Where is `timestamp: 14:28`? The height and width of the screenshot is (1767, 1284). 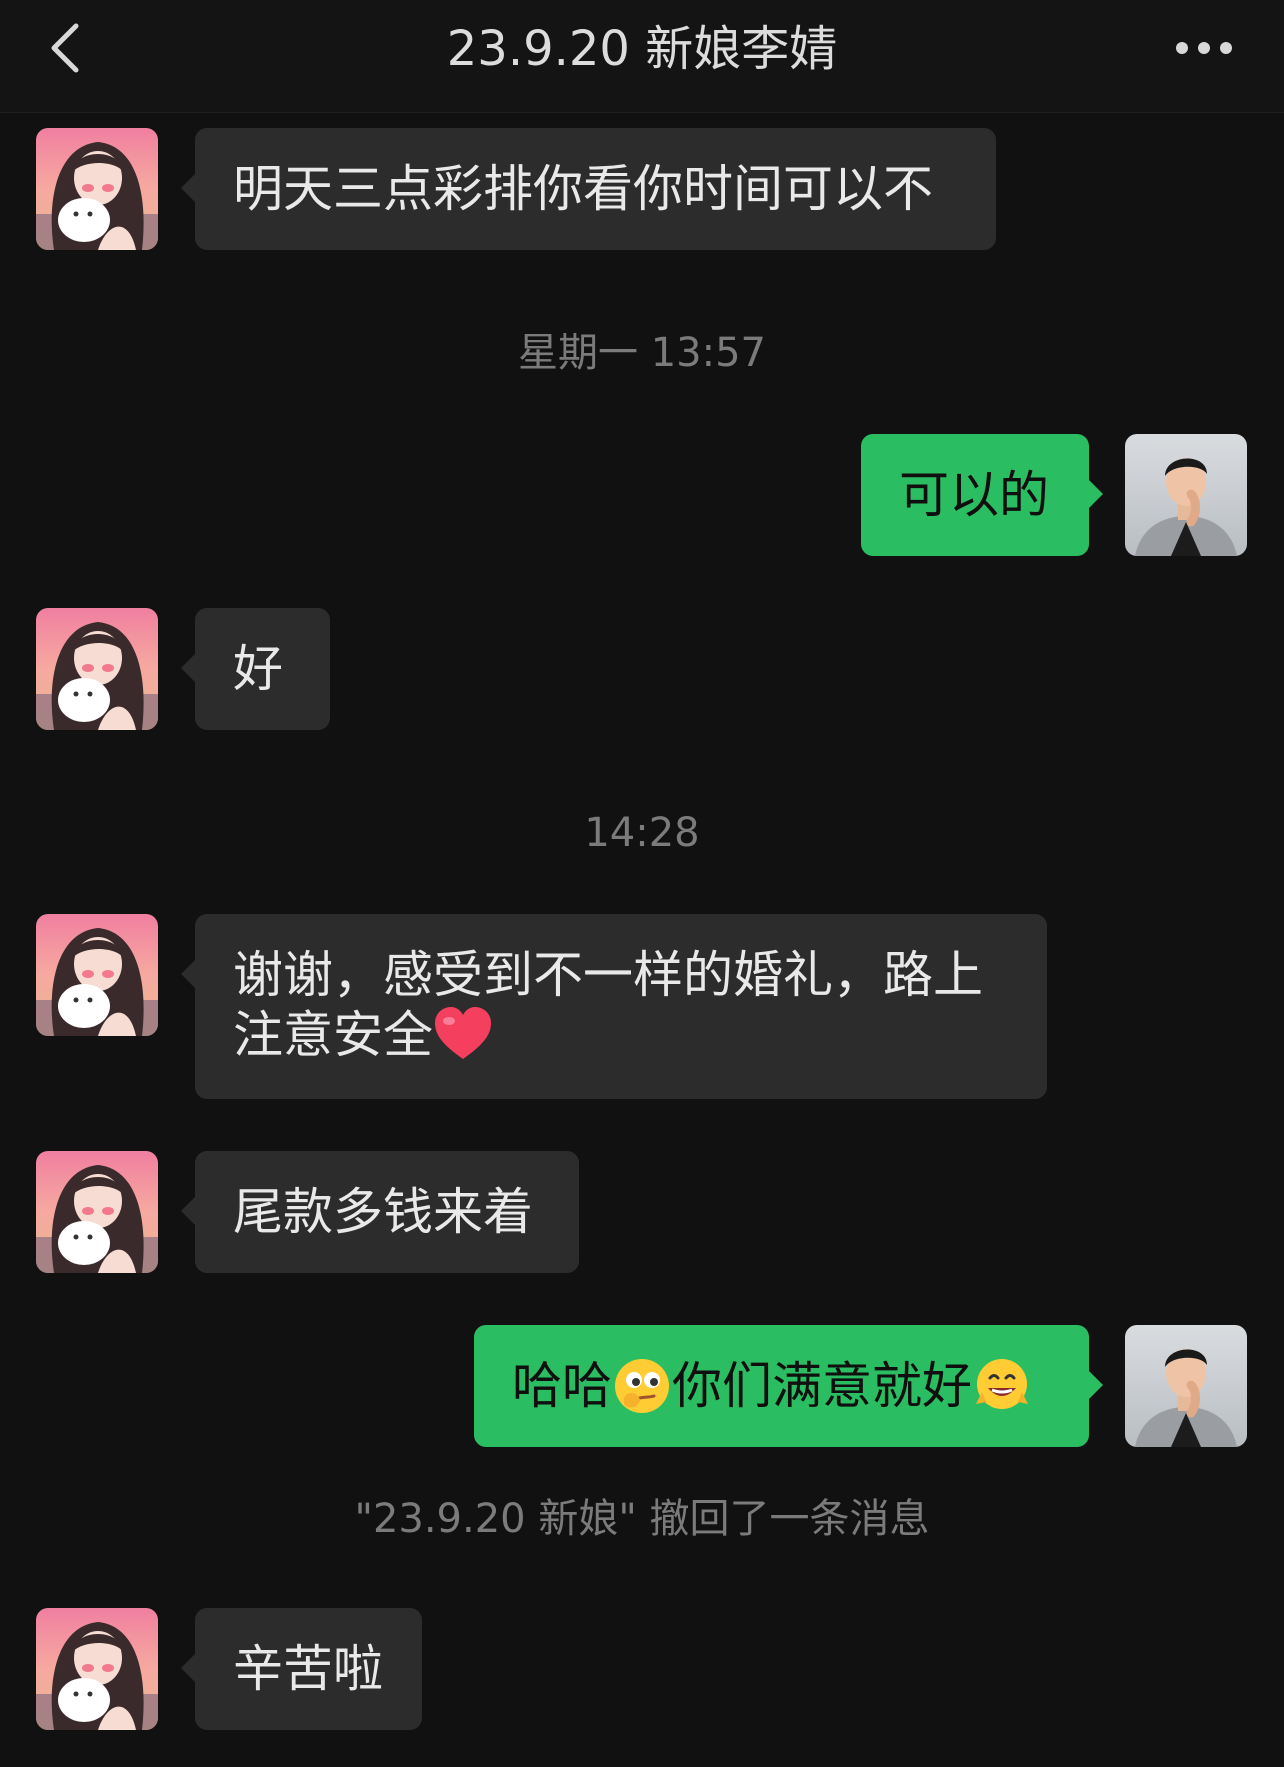 timestamp: 14:28 is located at coordinates (642, 833).